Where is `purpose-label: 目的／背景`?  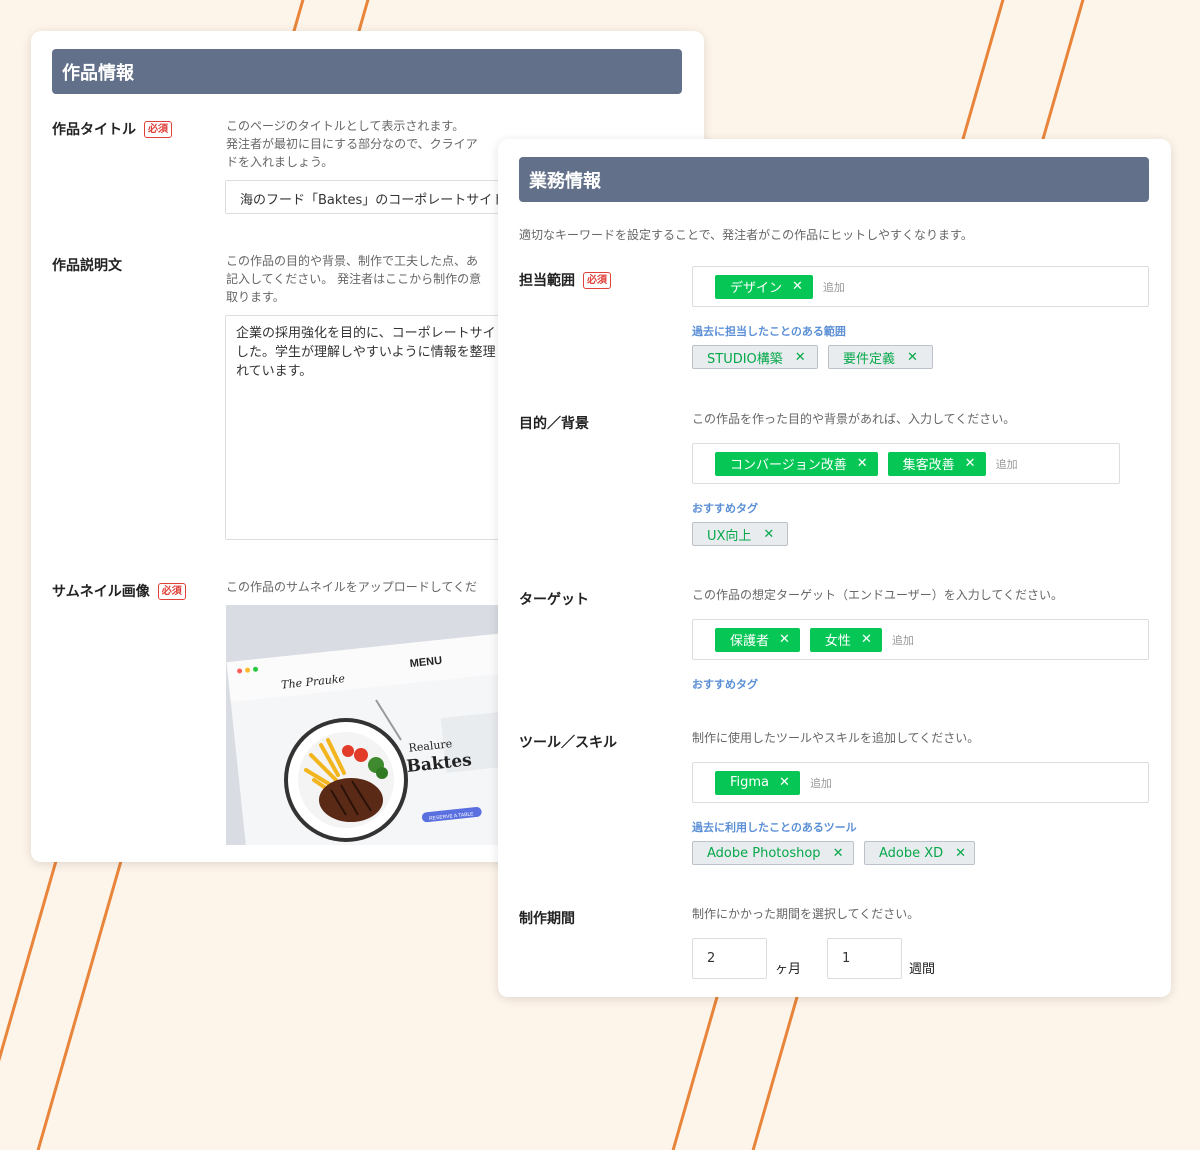
purpose-label: 目的／背景 is located at coordinates (554, 424).